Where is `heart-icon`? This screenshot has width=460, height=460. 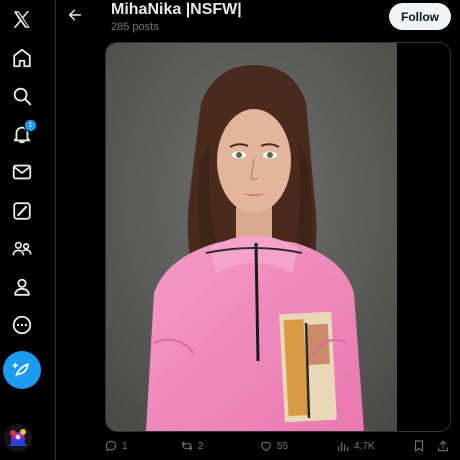 heart-icon is located at coordinates (266, 446).